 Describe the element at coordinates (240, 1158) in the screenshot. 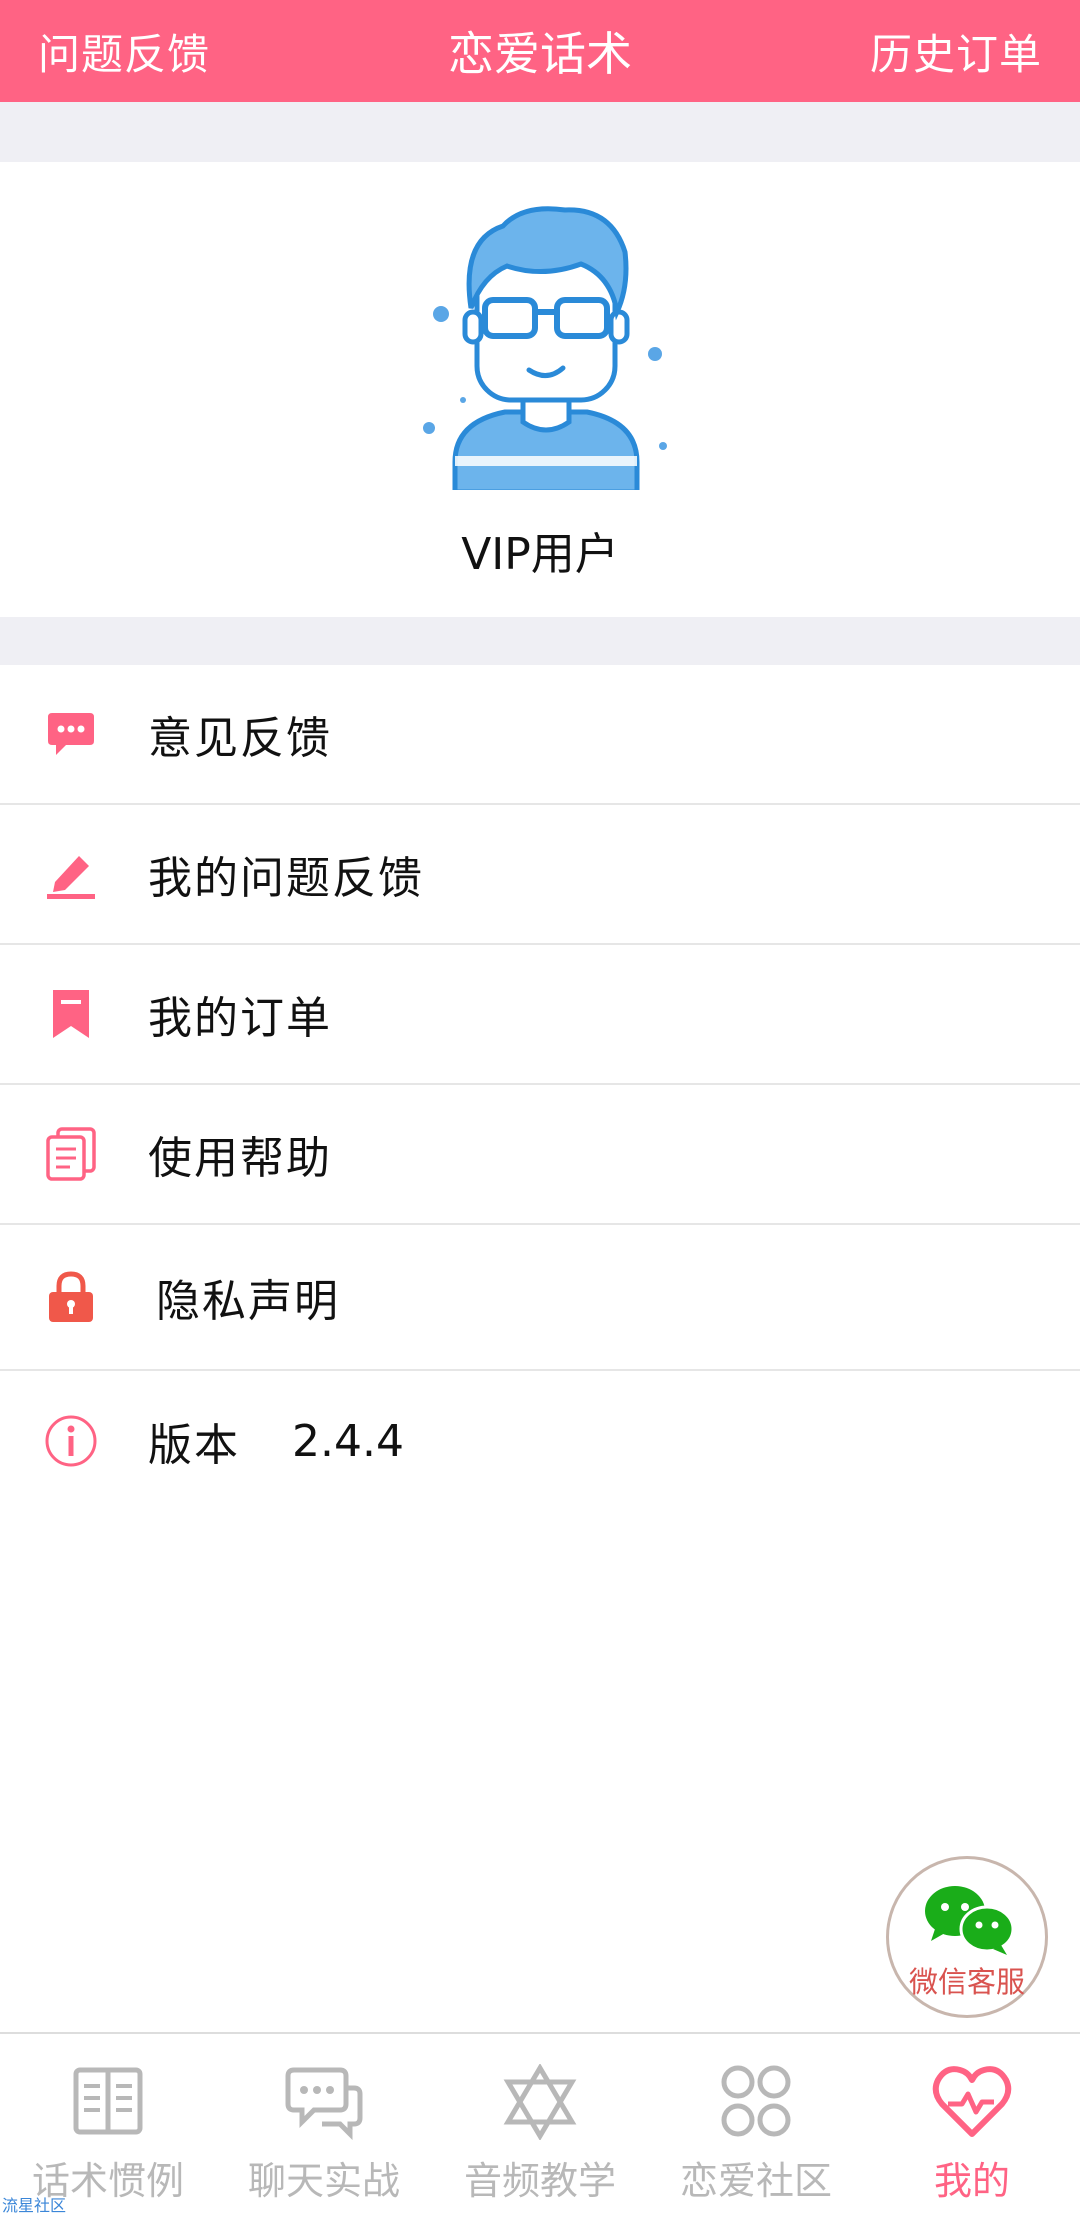

I see `menu-item-label: 使用帮助` at that location.